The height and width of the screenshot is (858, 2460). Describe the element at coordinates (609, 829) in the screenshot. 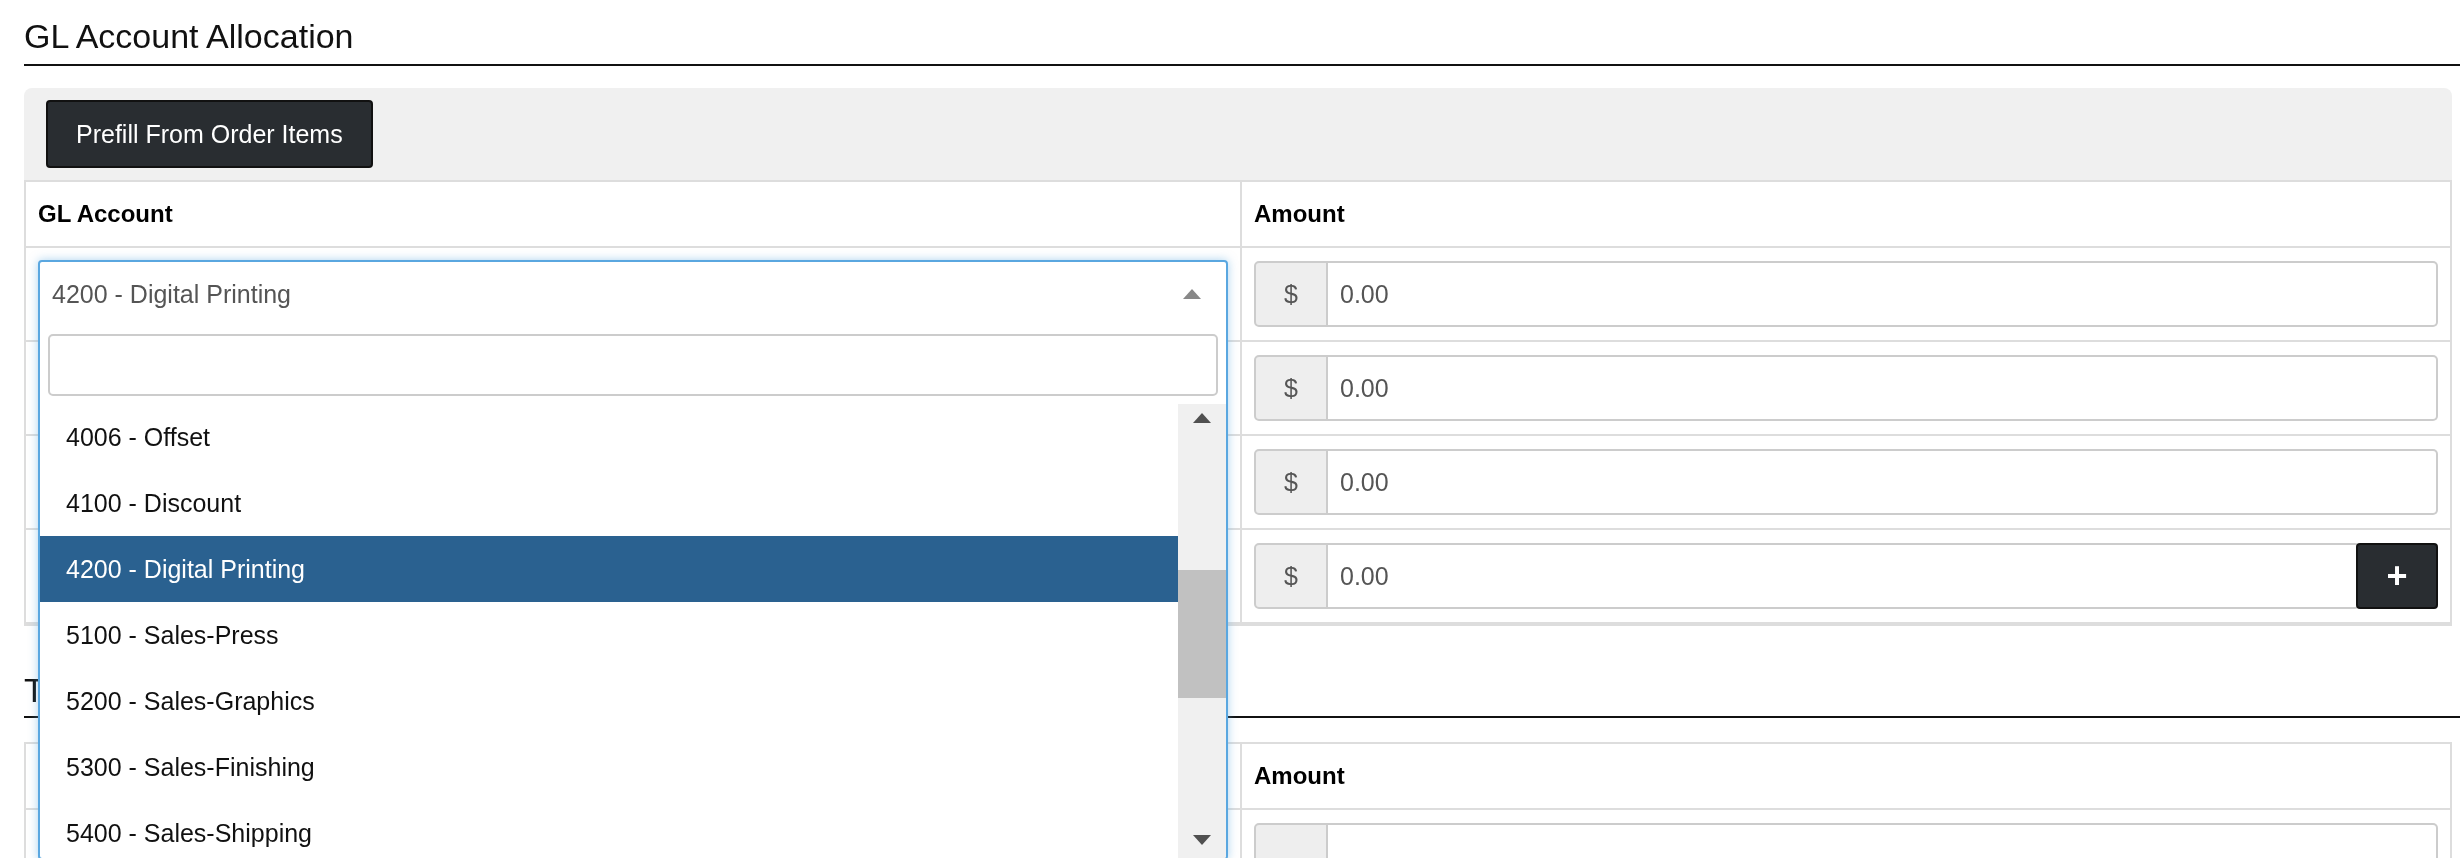

I see `account-option: 5400 - Sales-Shipping` at that location.